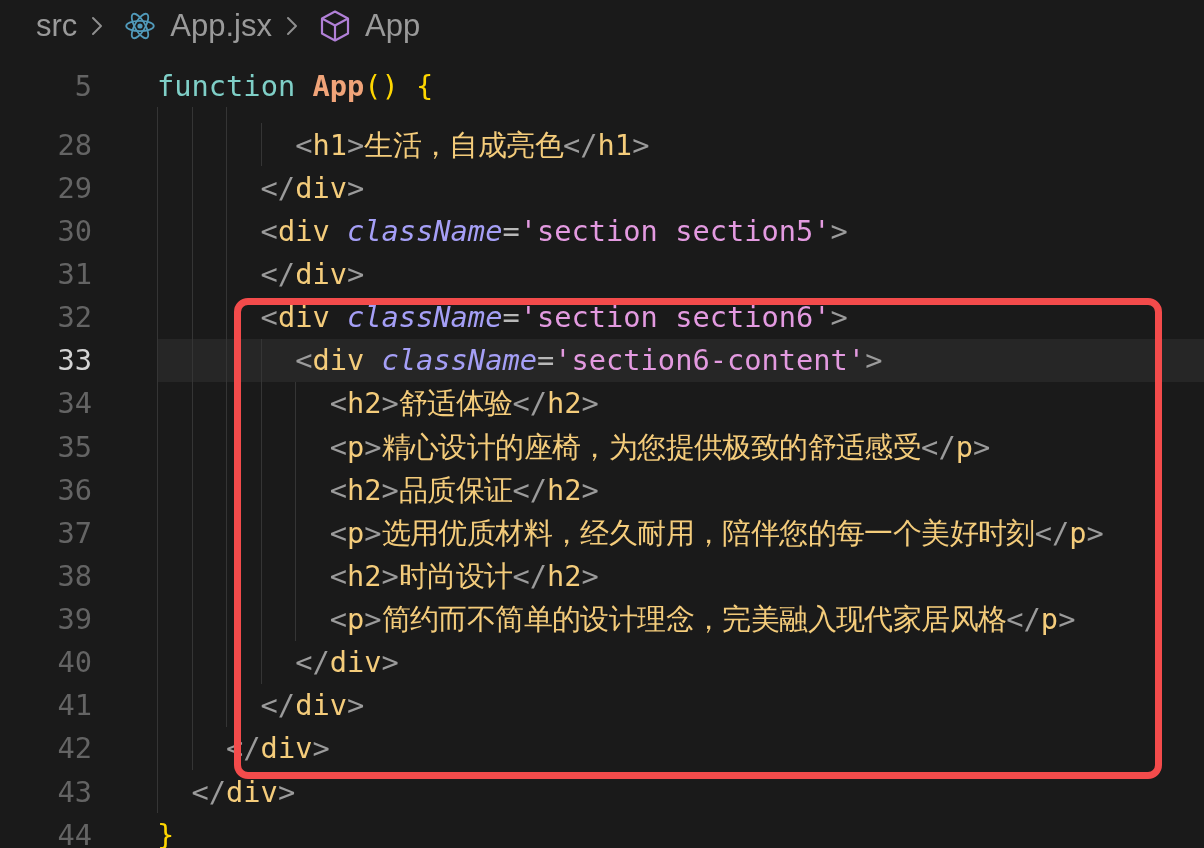 Image resolution: width=1204 pixels, height=848 pixels. Describe the element at coordinates (74, 187) in the screenshot. I see `line-number: 29` at that location.